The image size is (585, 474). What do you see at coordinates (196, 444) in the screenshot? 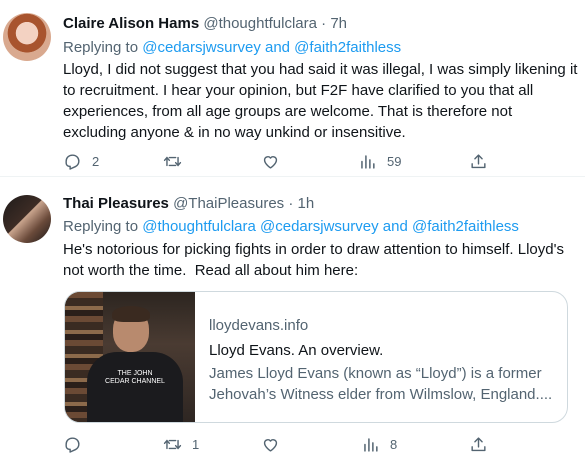
I see `retweet-count: 1` at bounding box center [196, 444].